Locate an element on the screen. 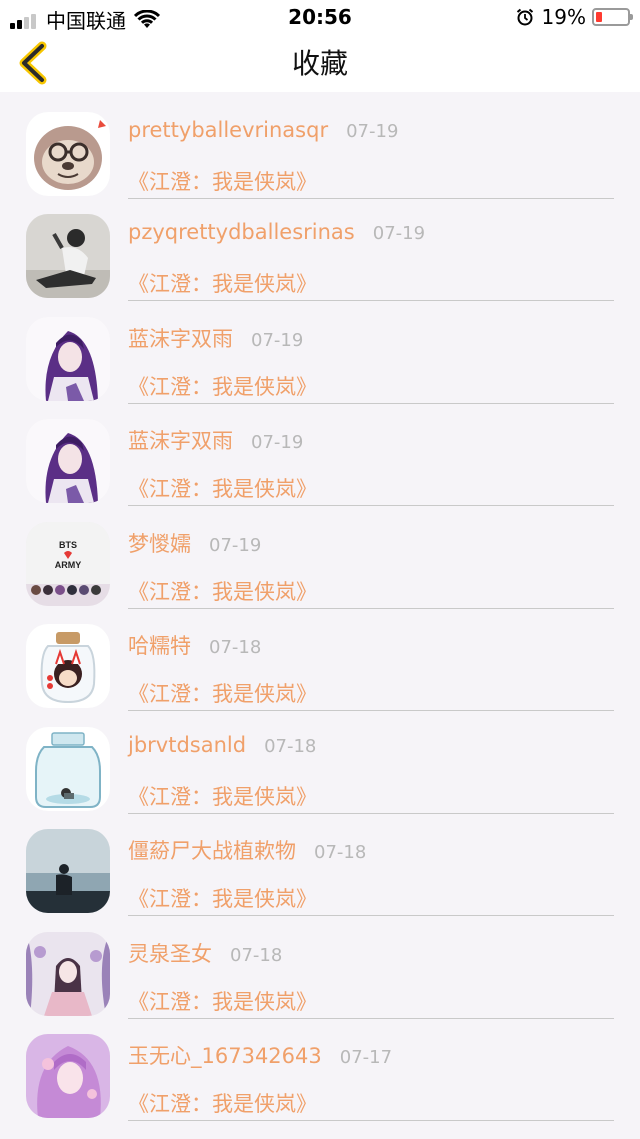 This screenshot has width=640, height=1139. list-item: pzyqrettydballesrinas 07-19 《江澄：我是侠岚》 is located at coordinates (320, 247).